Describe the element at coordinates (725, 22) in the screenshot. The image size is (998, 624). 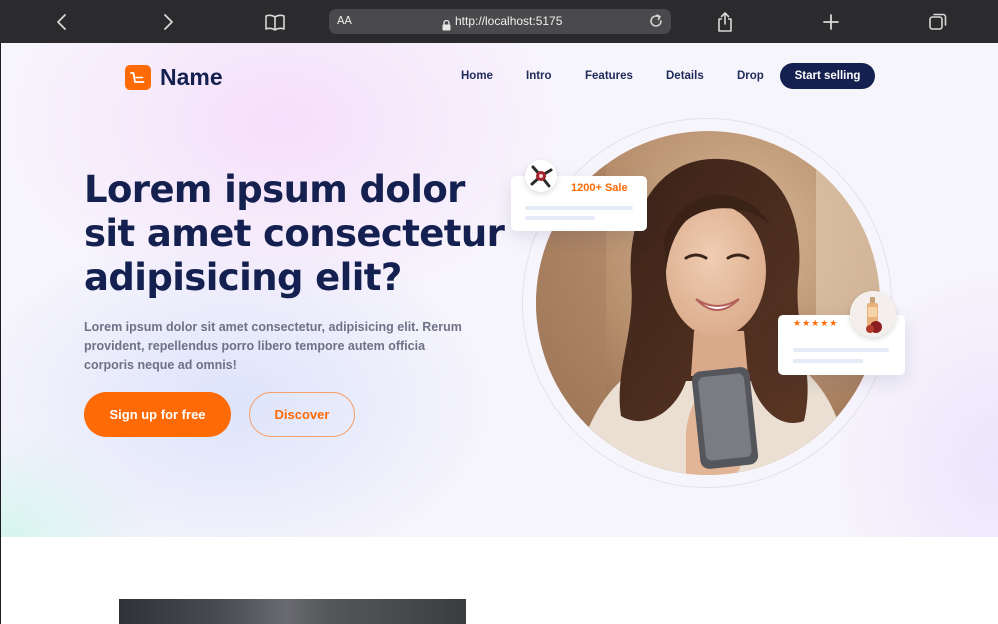
I see `share-icon` at that location.